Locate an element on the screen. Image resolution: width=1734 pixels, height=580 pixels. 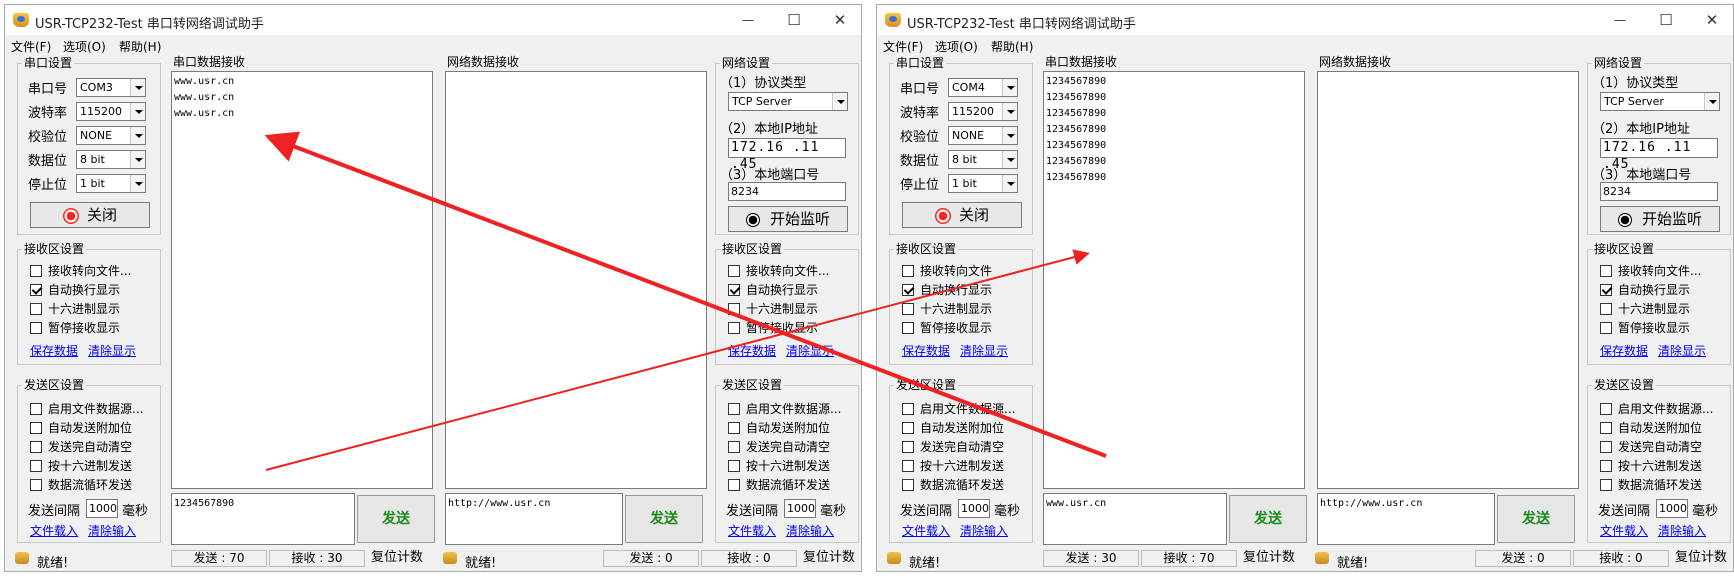
serial-clear-input-link: 清除输入 is located at coordinates (984, 530).